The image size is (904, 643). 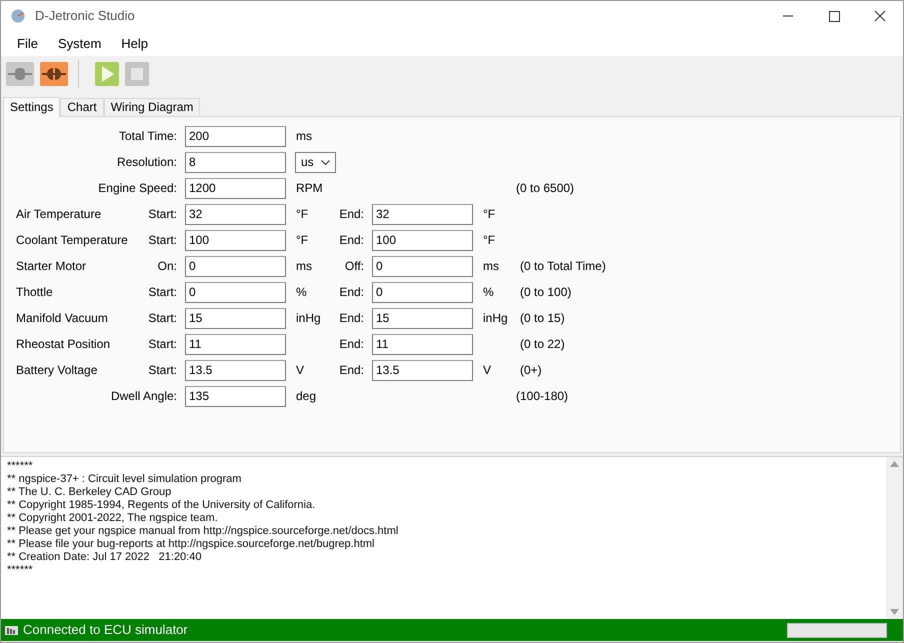 I want to click on play-icon, so click(x=107, y=74).